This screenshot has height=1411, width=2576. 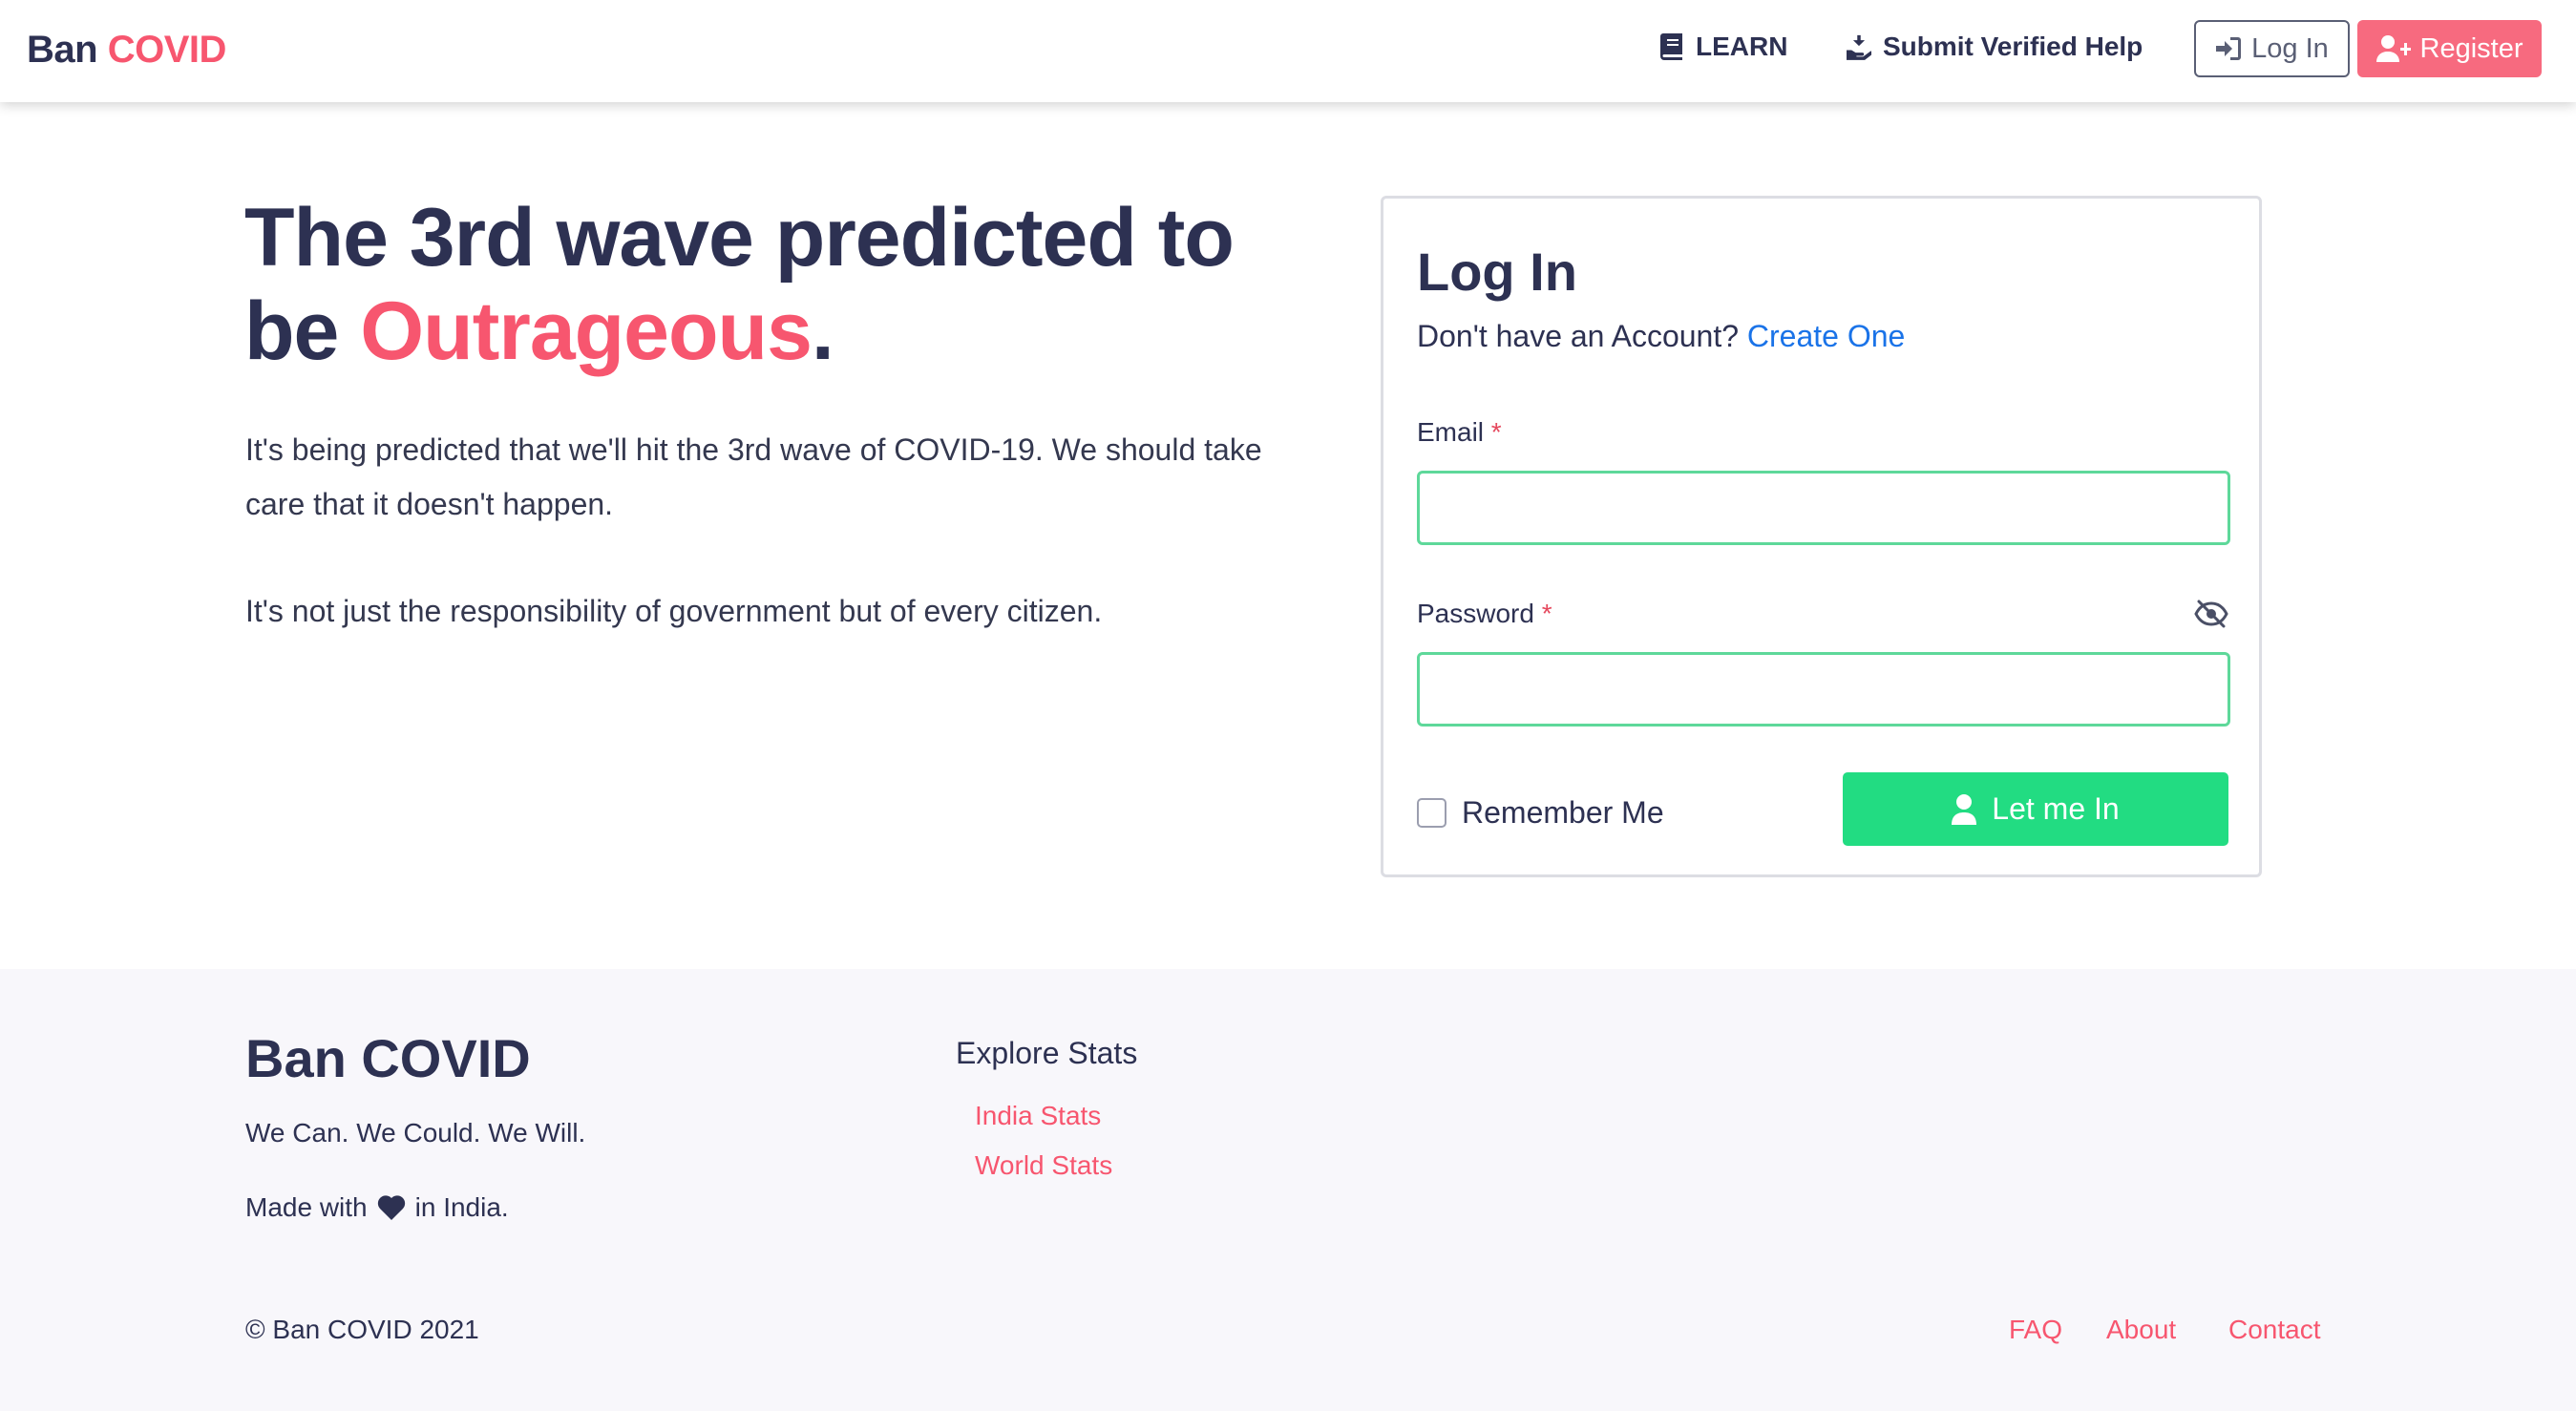 I want to click on let-me-in-button: Let me In, so click(x=2035, y=809).